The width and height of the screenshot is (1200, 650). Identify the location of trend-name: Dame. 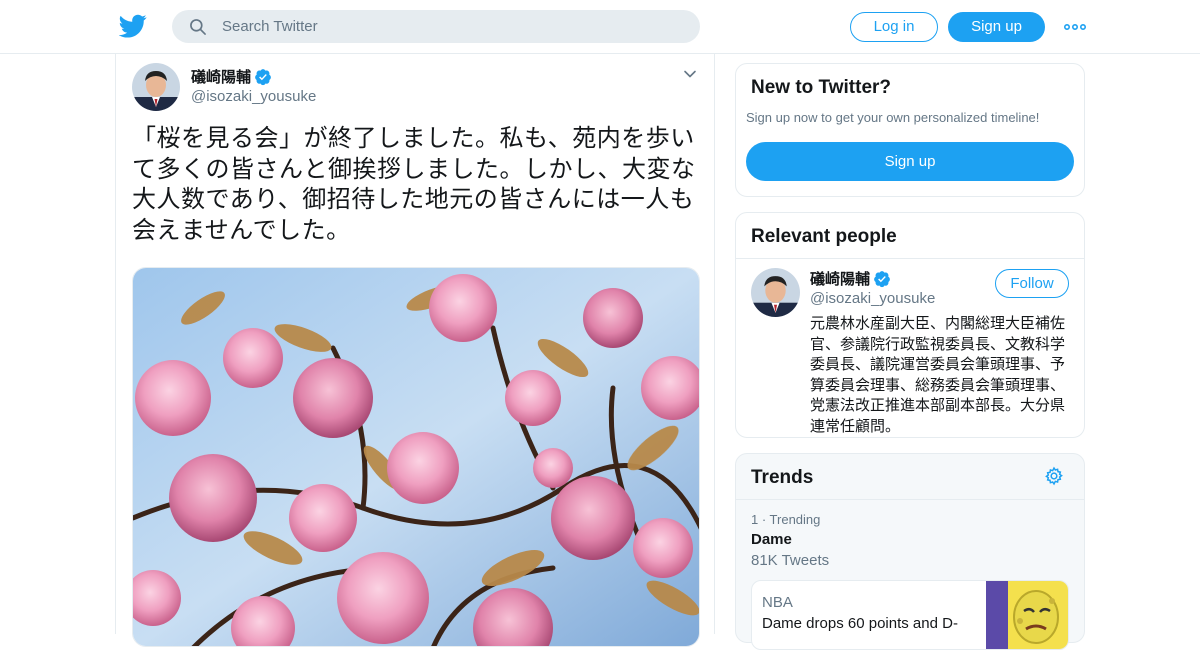
(771, 539).